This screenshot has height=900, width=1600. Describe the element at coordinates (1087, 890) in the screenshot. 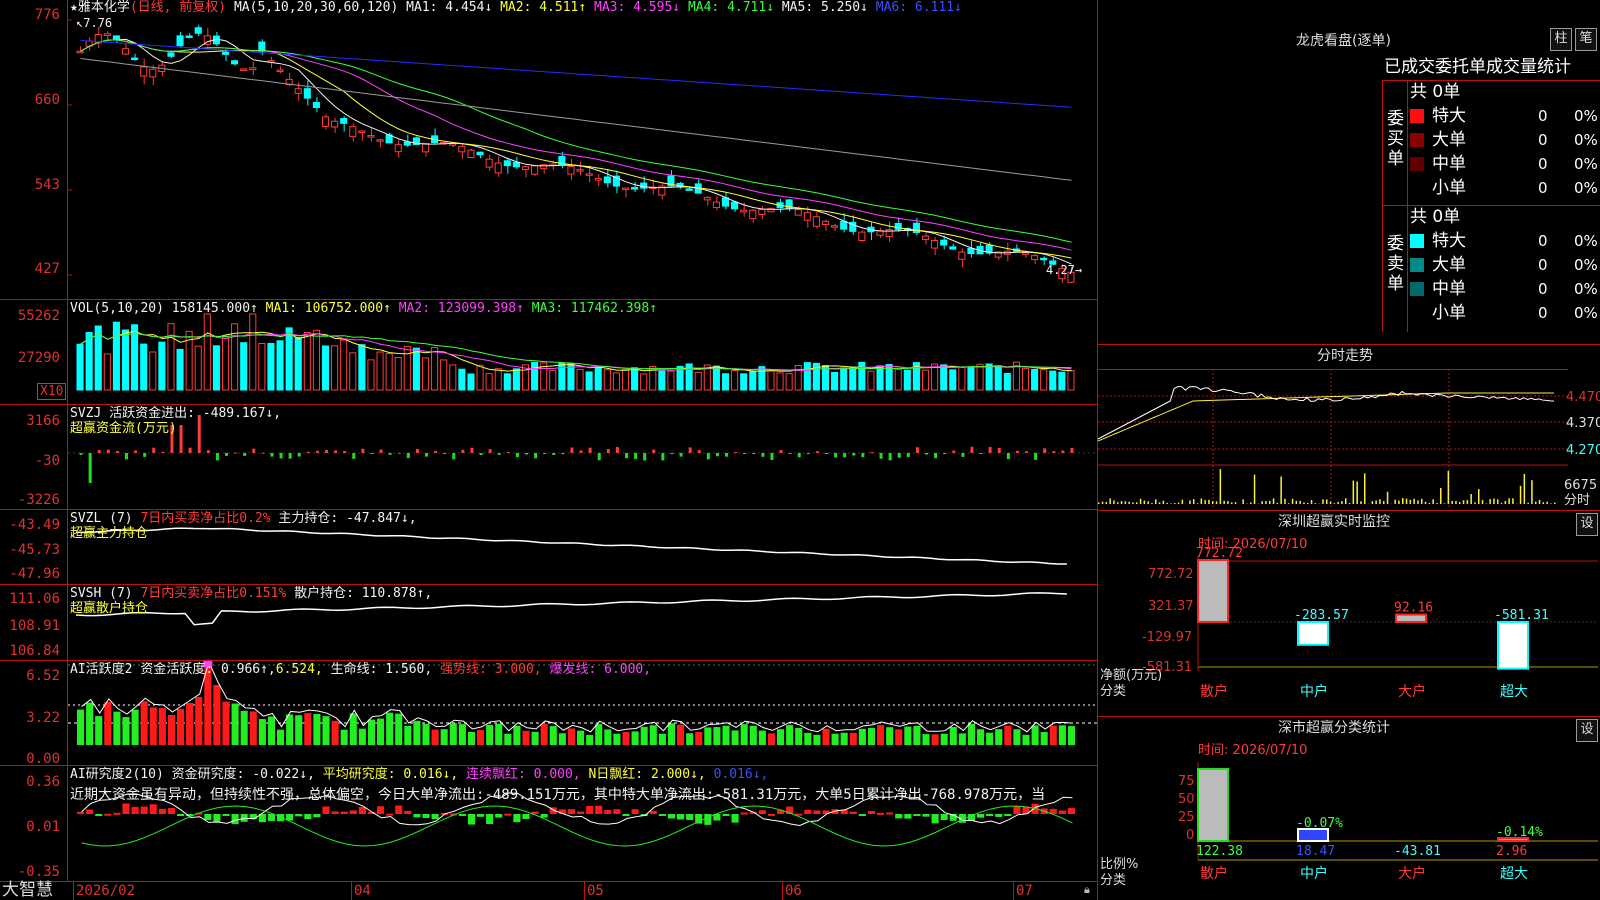

I see `lock-icon: 🔒︎` at that location.